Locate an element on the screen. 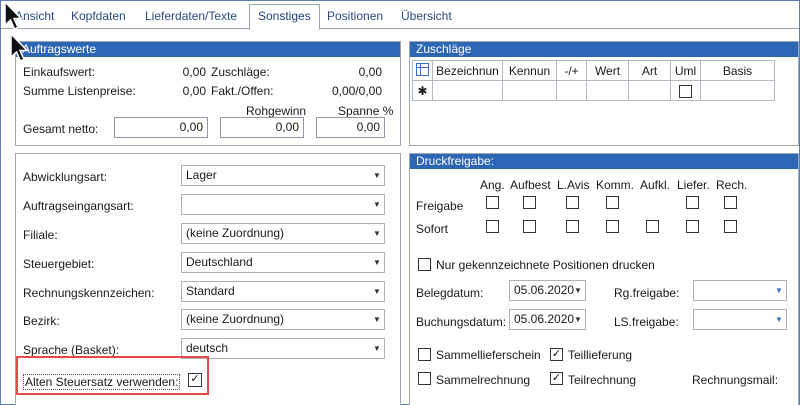  zuschlaege-title: Zuschläge is located at coordinates (604, 49).